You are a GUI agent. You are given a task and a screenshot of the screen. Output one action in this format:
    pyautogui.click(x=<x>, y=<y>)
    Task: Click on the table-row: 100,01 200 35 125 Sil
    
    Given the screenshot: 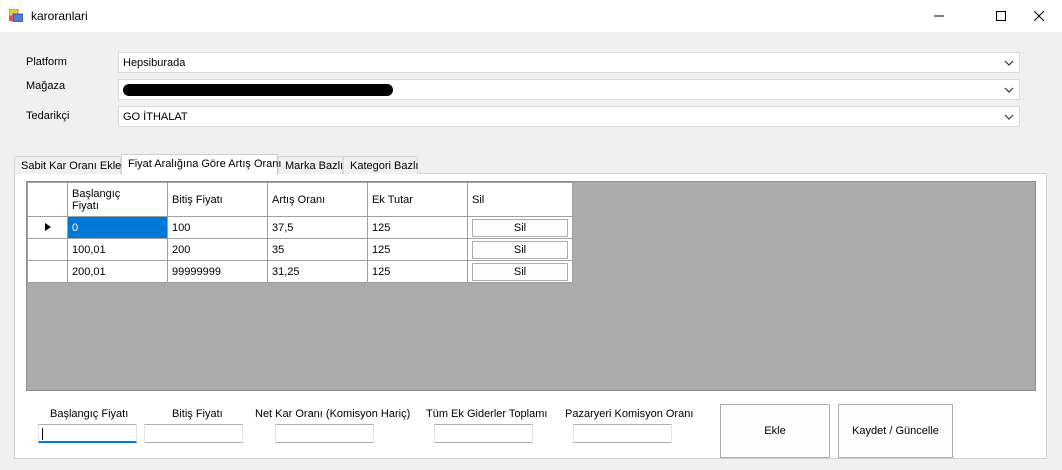 What is the action you would take?
    pyautogui.click(x=300, y=249)
    